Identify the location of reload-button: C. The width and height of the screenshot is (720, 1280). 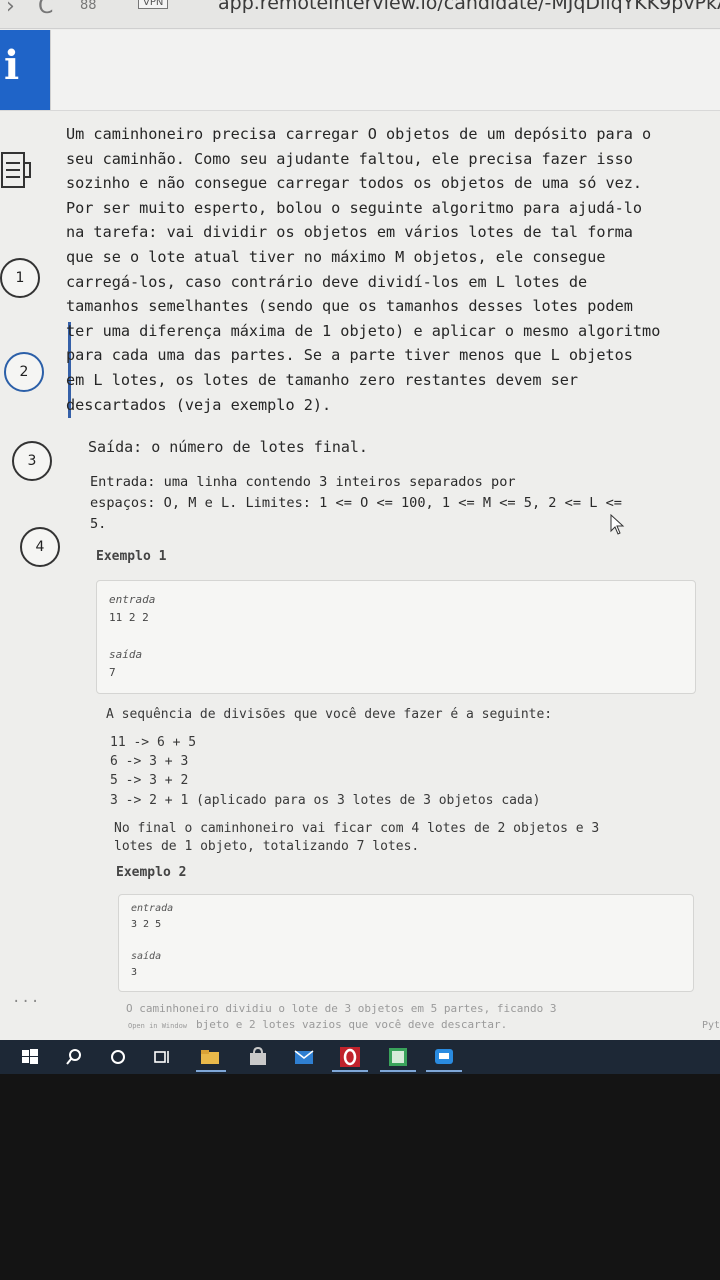
(45, 9).